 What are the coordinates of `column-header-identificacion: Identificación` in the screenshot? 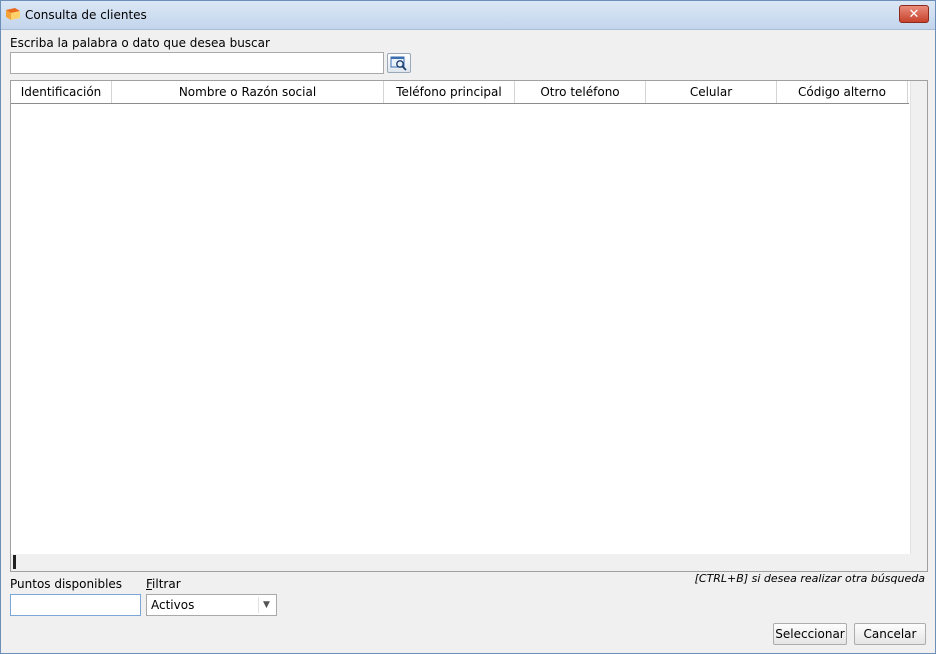 It's located at (61, 92).